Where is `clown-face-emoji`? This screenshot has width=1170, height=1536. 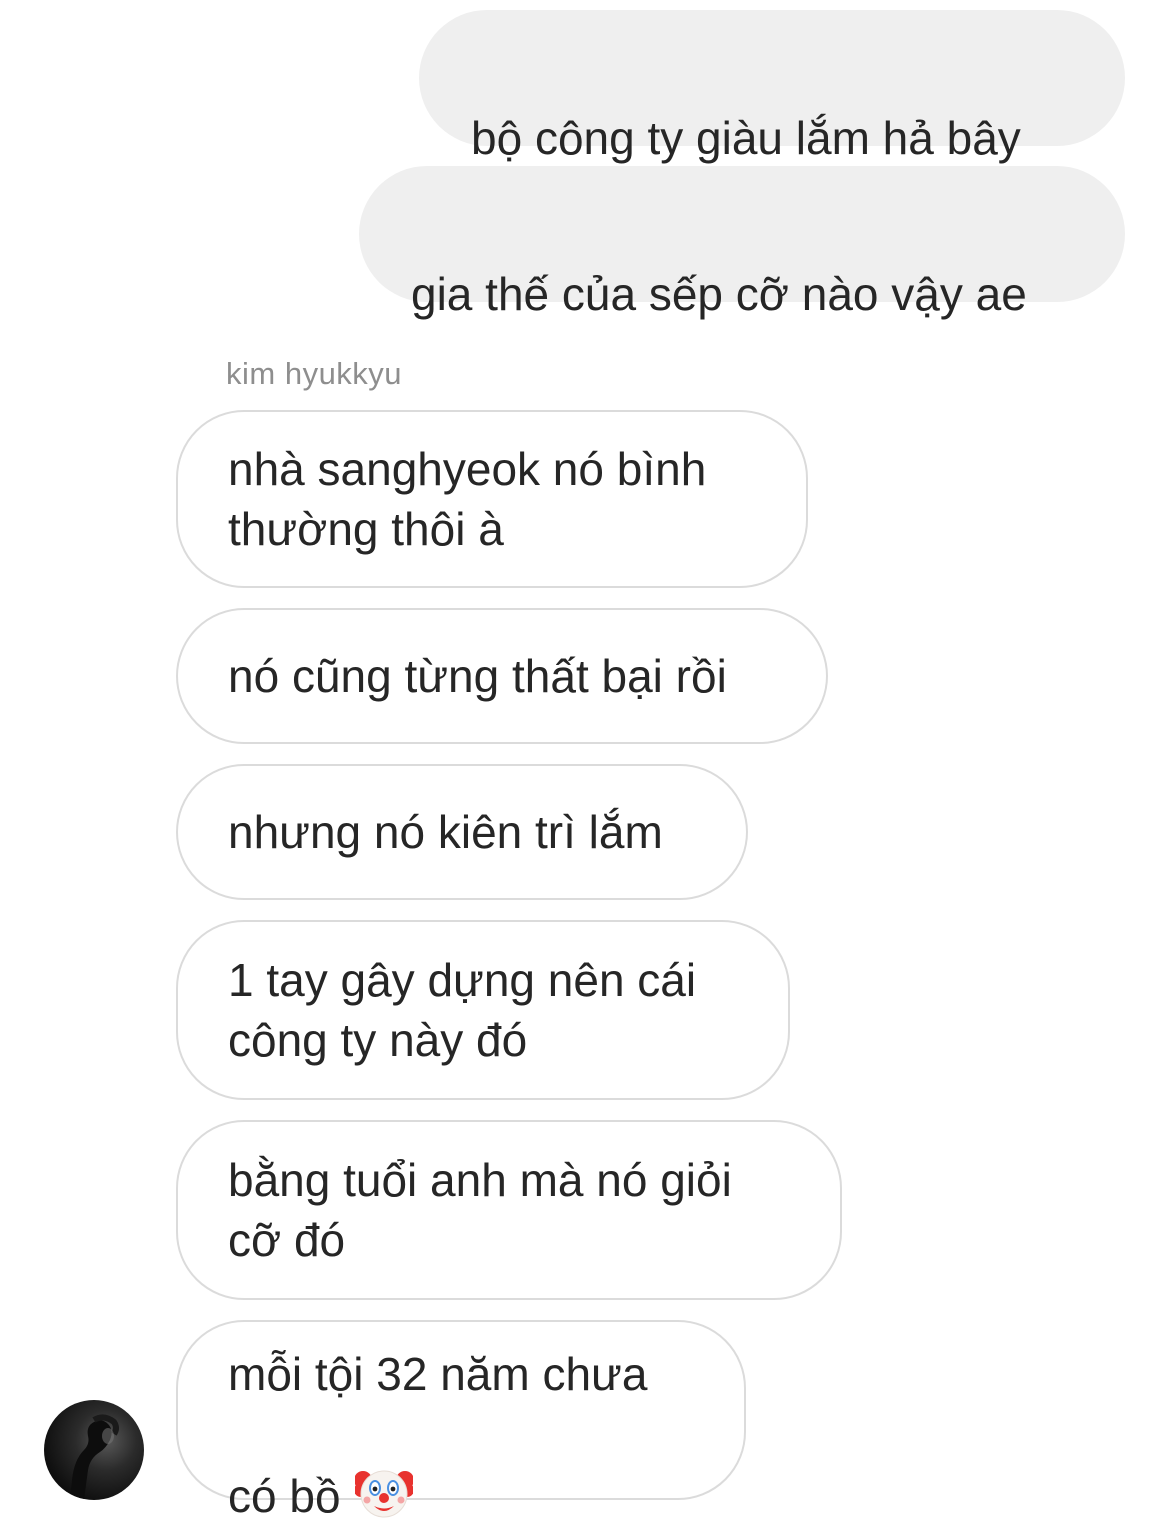 clown-face-emoji is located at coordinates (383, 1470).